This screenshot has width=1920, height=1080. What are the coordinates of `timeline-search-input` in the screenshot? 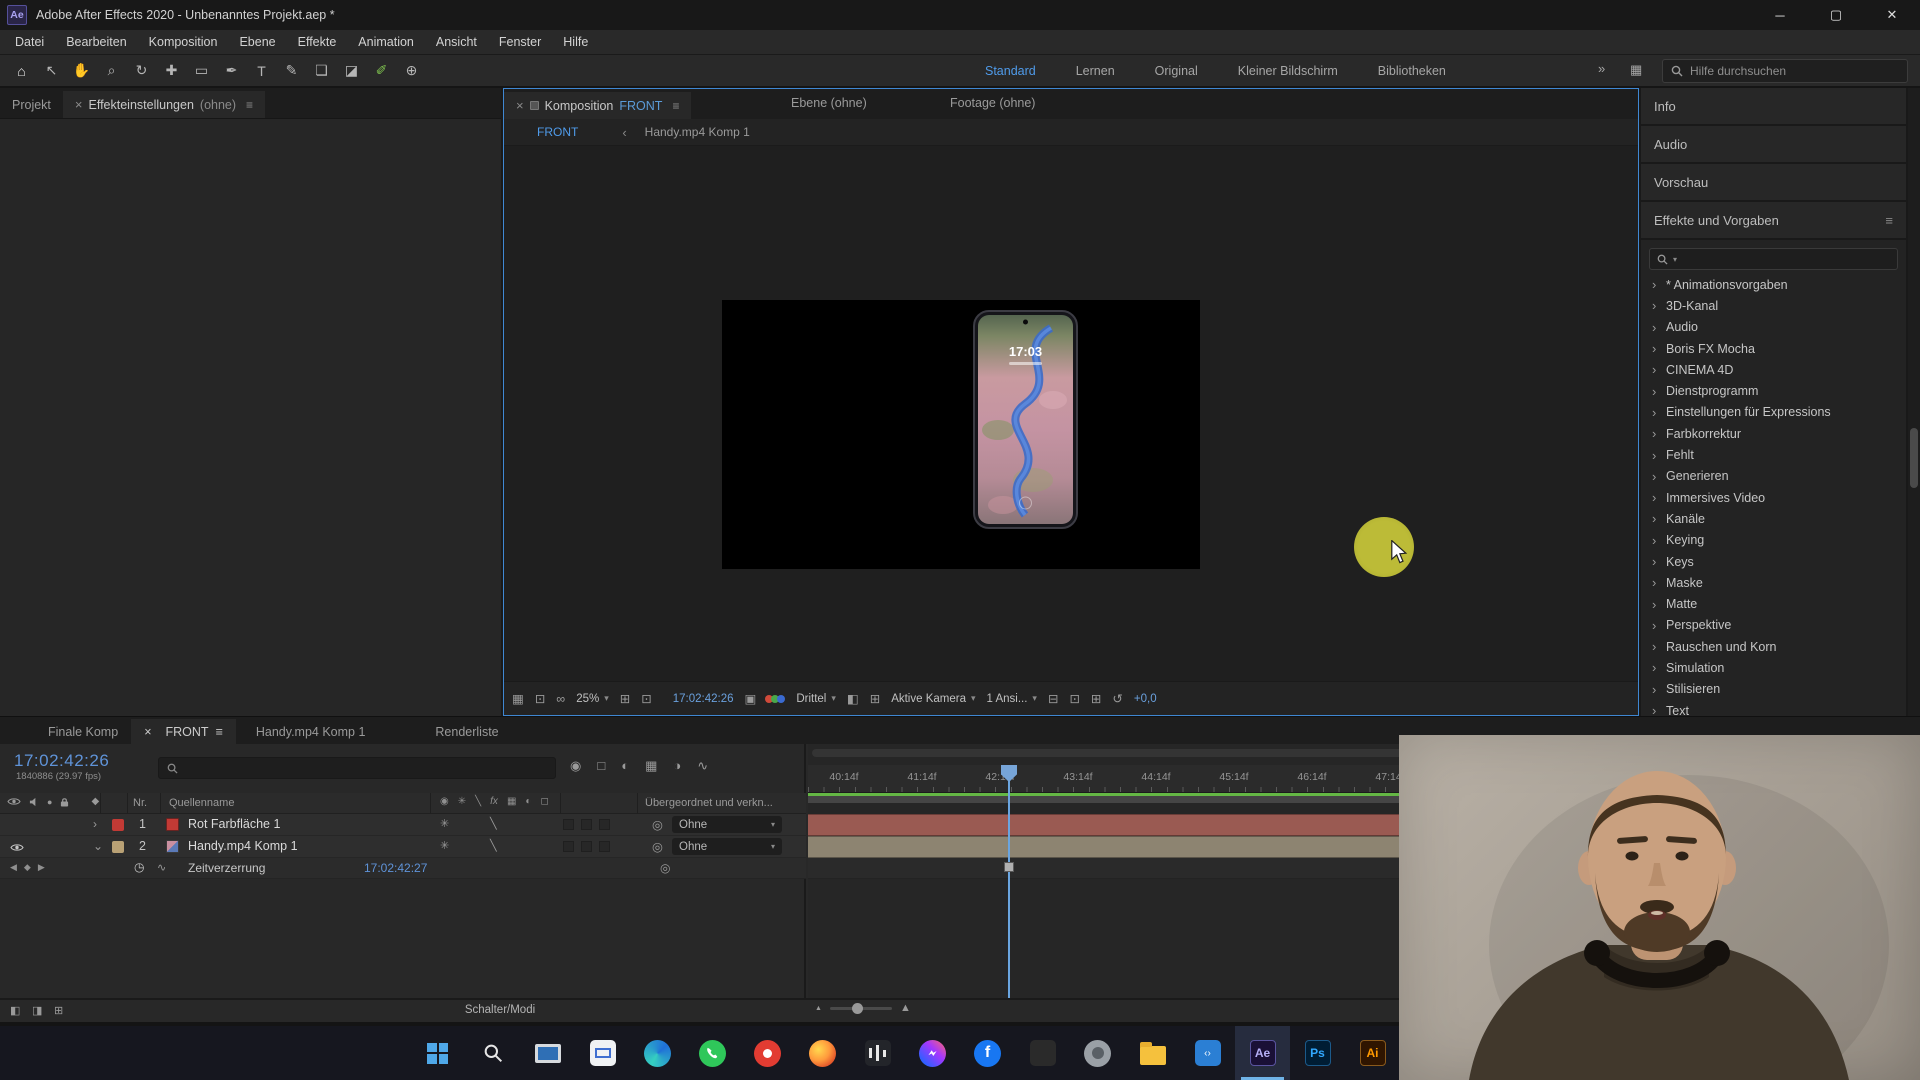 It's located at (357, 768).